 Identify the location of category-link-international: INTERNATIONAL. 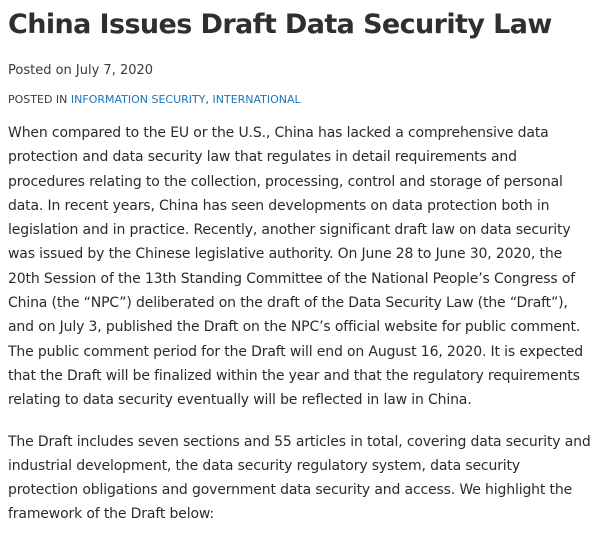
(257, 99).